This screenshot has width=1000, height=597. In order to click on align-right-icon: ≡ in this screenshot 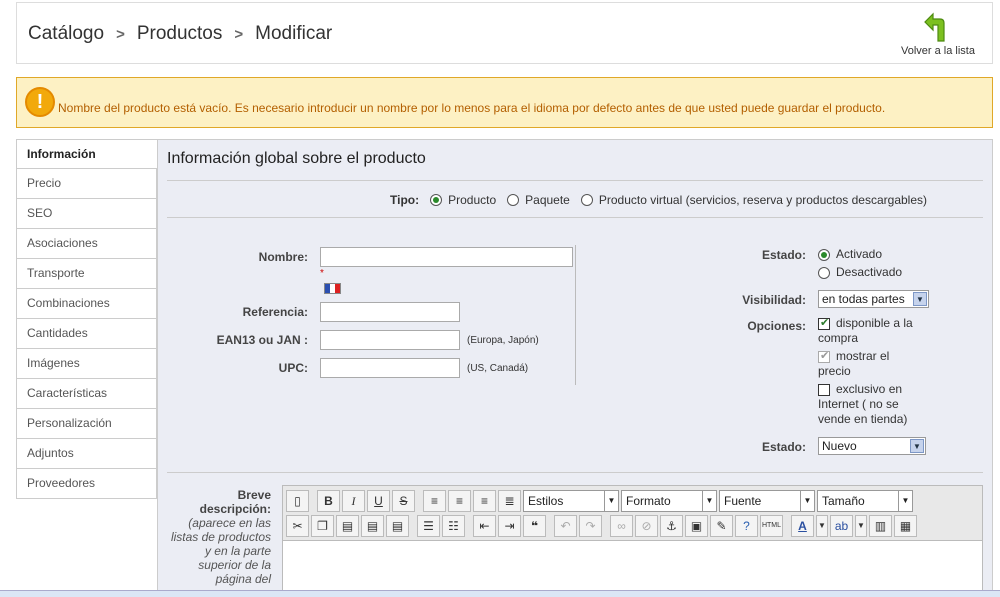, I will do `click(484, 501)`.